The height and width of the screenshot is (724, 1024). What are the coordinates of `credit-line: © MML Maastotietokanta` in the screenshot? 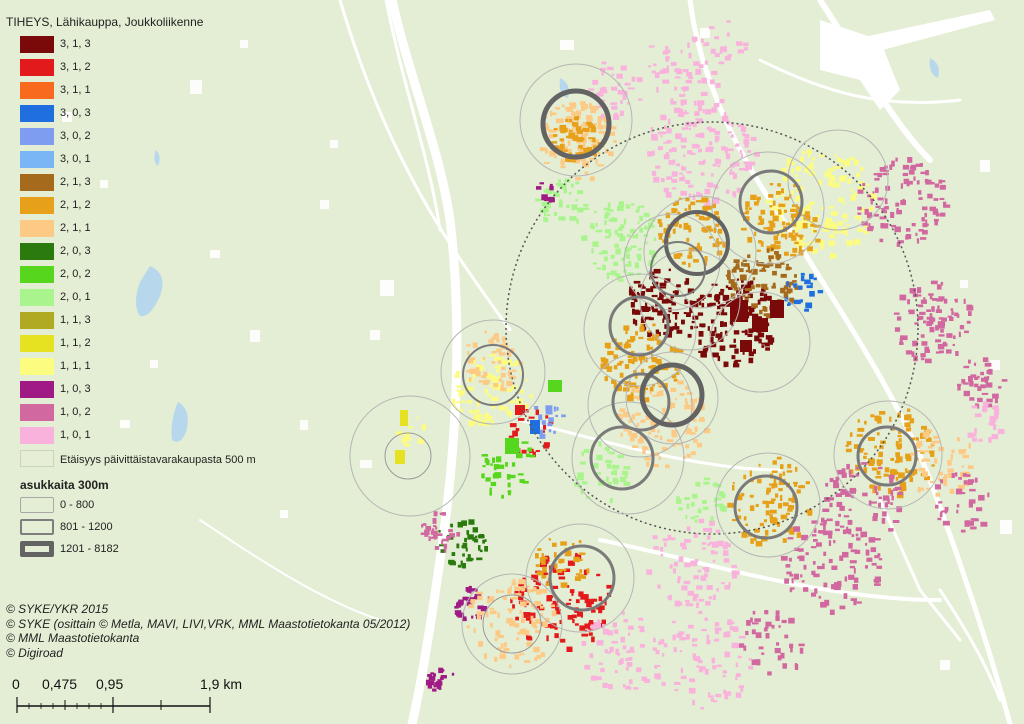 It's located at (73, 638).